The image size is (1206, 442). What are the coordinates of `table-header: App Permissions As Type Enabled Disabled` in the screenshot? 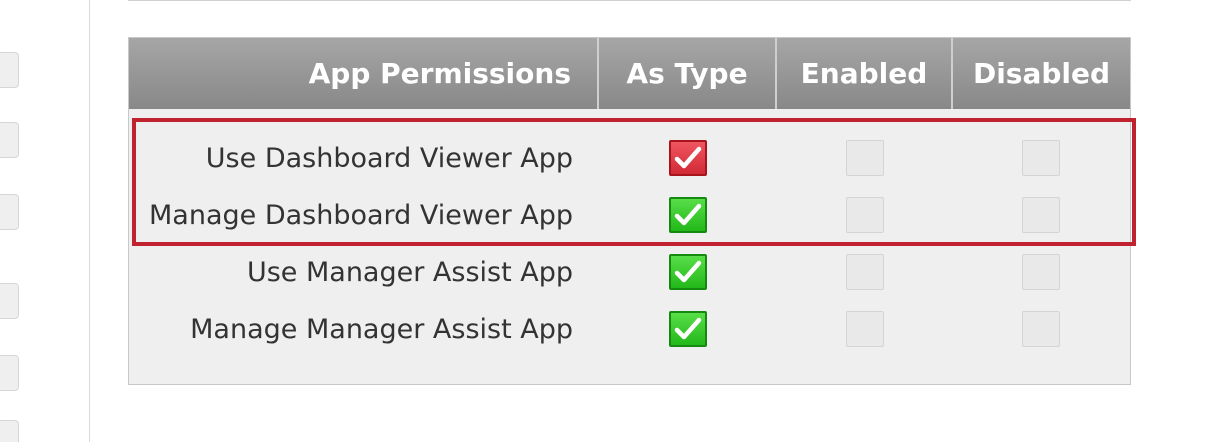 It's located at (629, 73).